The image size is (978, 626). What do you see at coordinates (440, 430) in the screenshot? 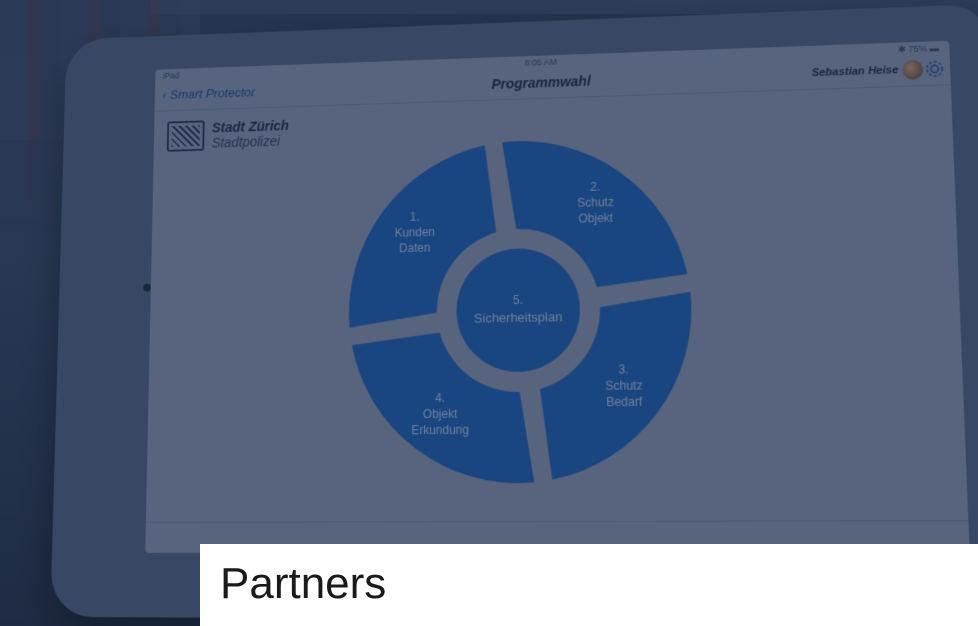
I see `wheel-segment-4-line2: Erkundung` at bounding box center [440, 430].